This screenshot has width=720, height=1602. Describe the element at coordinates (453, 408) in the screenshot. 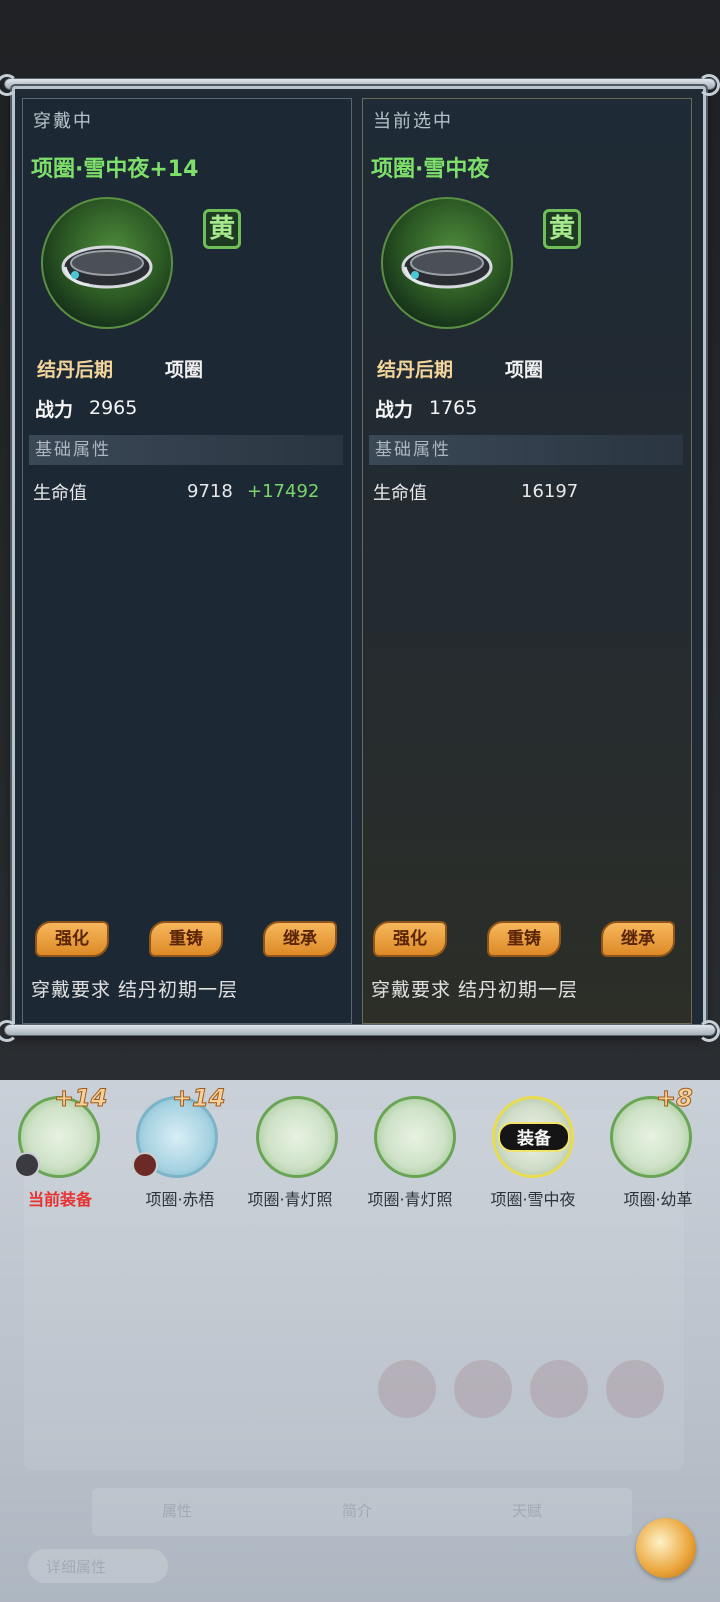

I see `power-value: 1765` at that location.